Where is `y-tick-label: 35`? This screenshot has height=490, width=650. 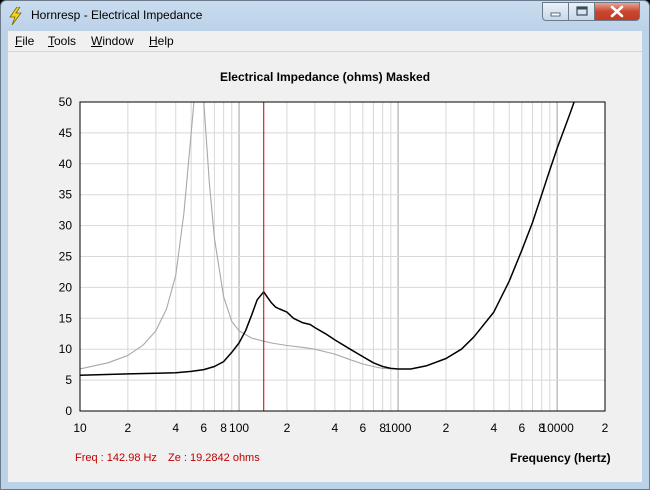
y-tick-label: 35 is located at coordinates (66, 195).